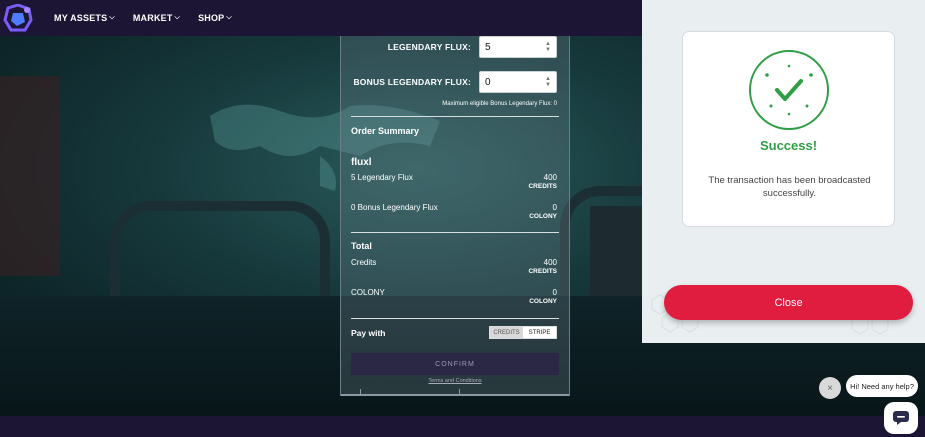 This screenshot has width=925, height=437. What do you see at coordinates (462, 426) in the screenshot?
I see `bottom-bar` at bounding box center [462, 426].